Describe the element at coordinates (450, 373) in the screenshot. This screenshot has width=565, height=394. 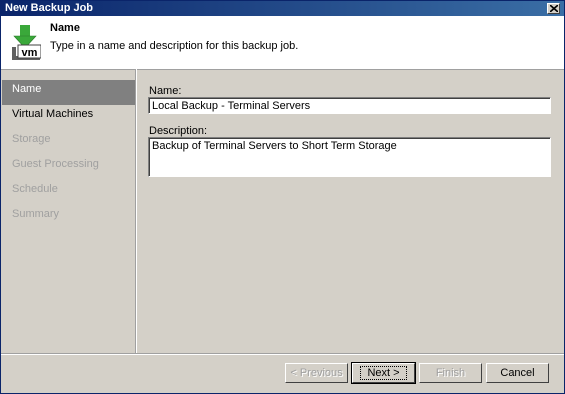
I see `finish-button: Finish` at that location.